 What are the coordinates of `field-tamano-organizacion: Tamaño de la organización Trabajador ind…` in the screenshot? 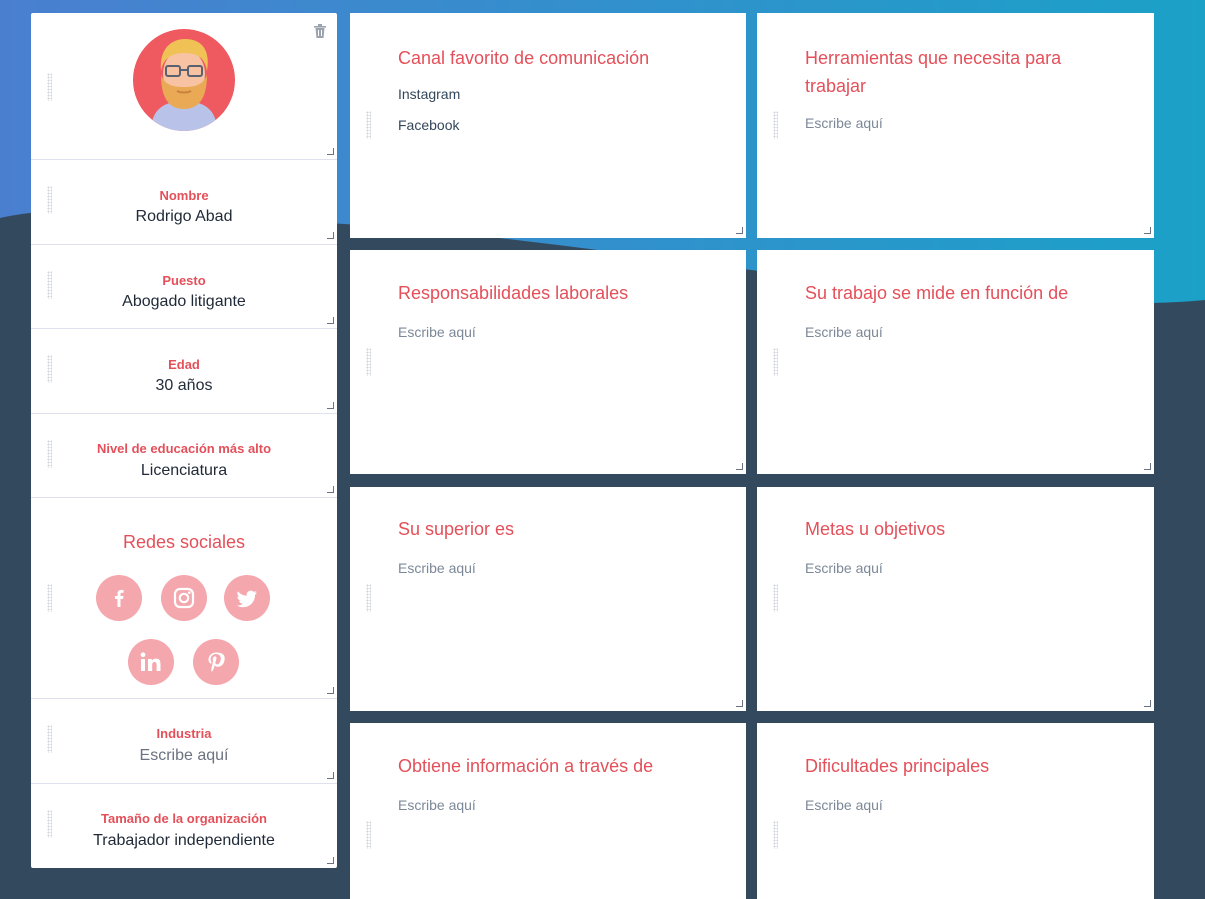 It's located at (184, 826).